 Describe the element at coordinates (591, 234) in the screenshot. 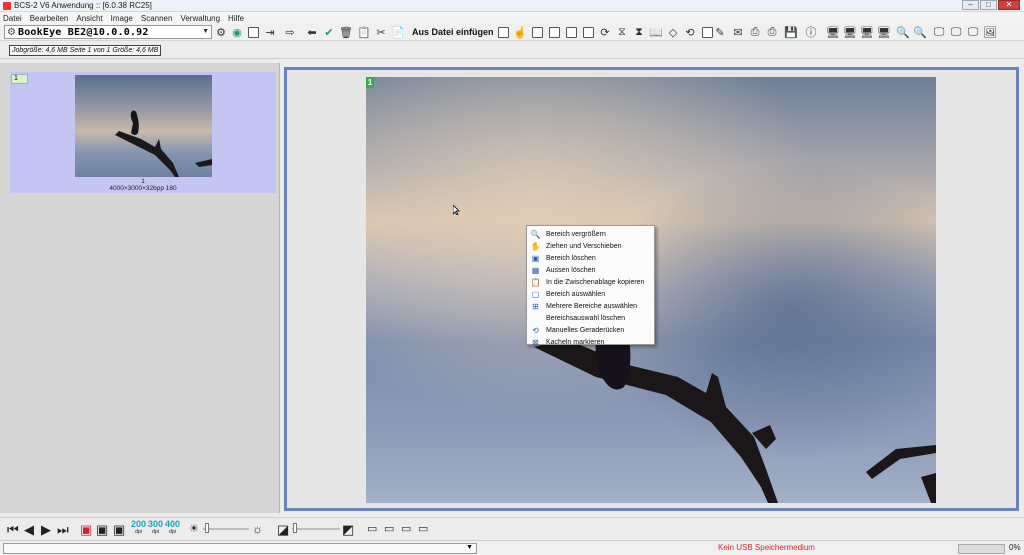

I see `ctx-bereich-vergroessern: 🔍 Bereich vergrößern` at that location.